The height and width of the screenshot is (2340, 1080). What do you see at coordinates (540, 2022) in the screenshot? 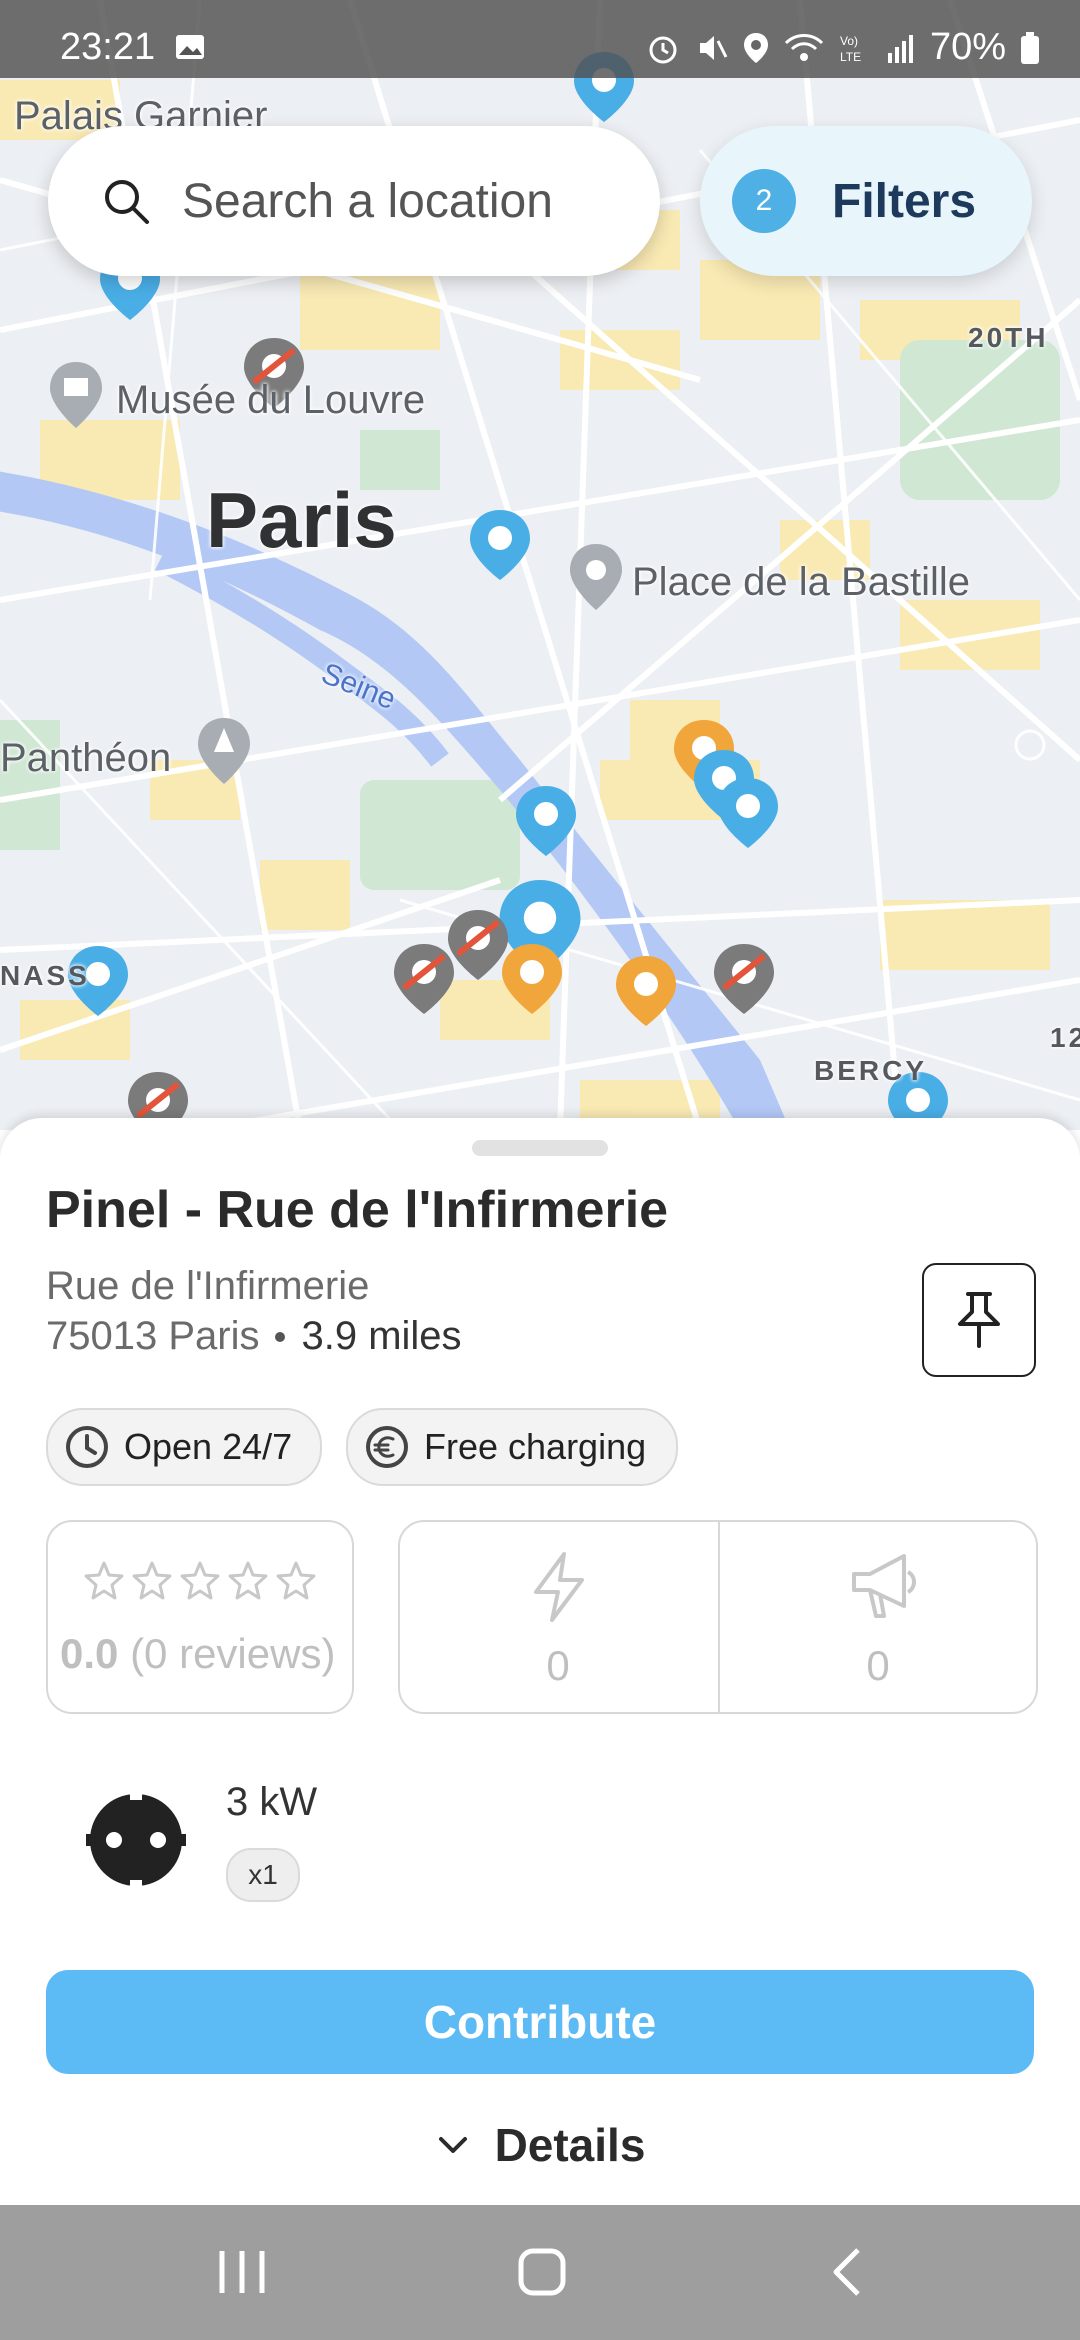
I see `contribute-button: Contribute` at bounding box center [540, 2022].